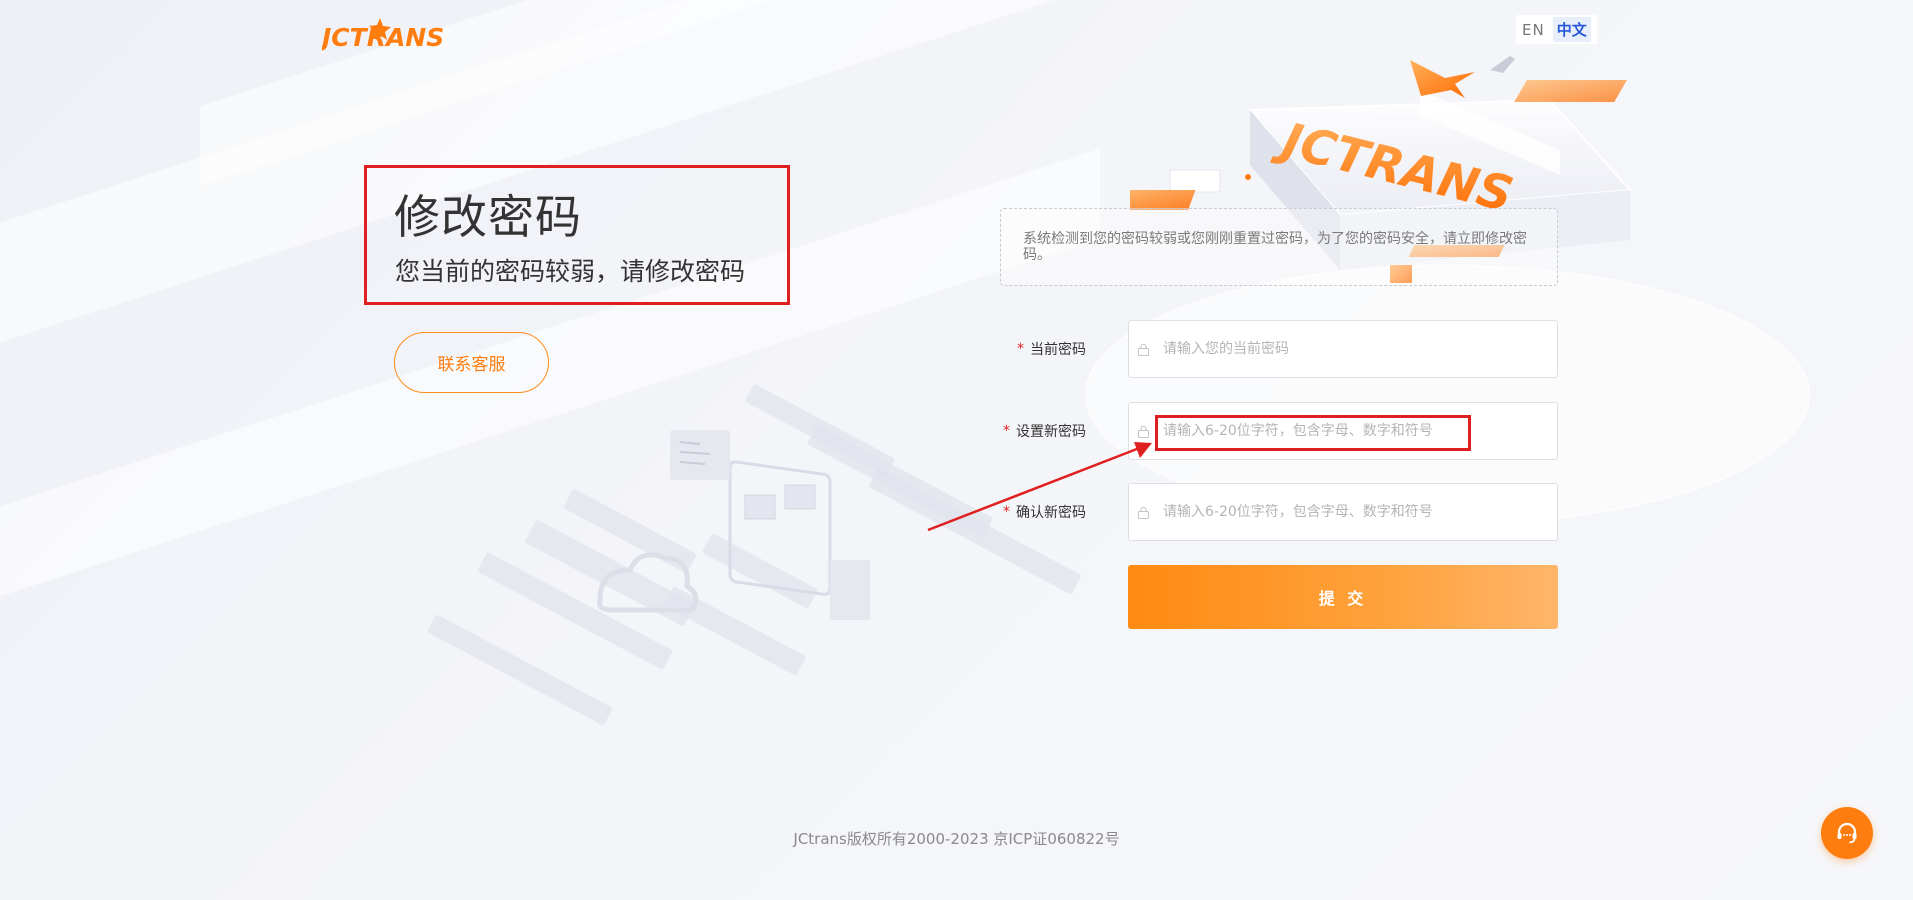 Image resolution: width=1913 pixels, height=900 pixels. I want to click on customer-service-button, so click(1847, 833).